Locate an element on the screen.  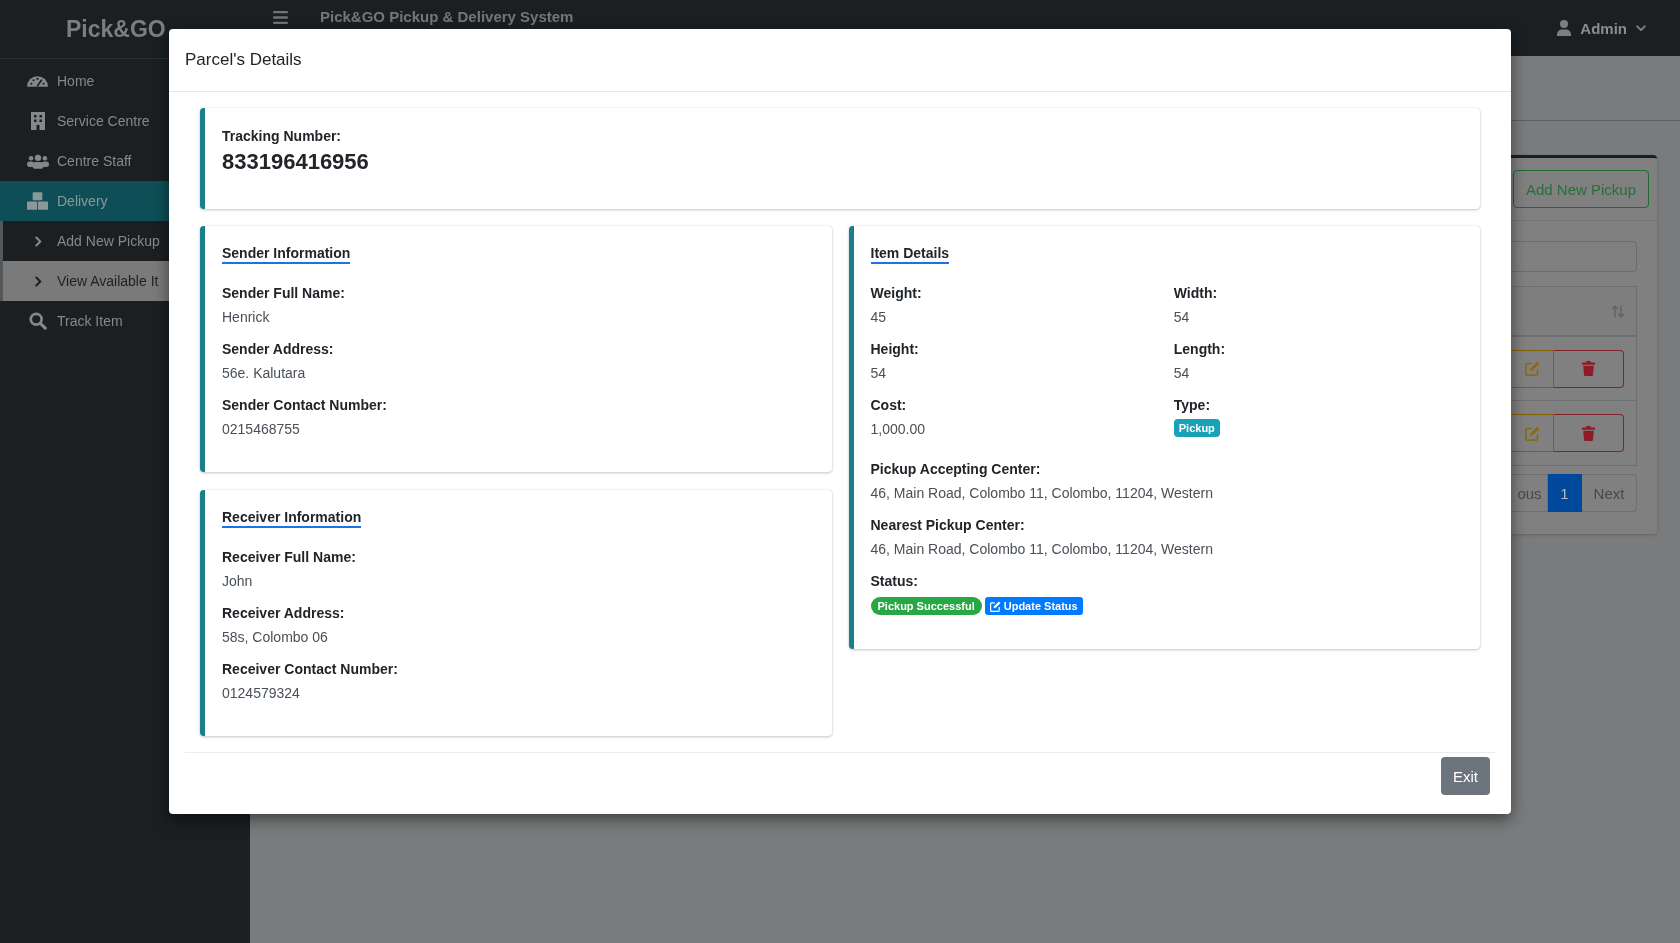
field-label: Receiver Contact Number: is located at coordinates (310, 669).